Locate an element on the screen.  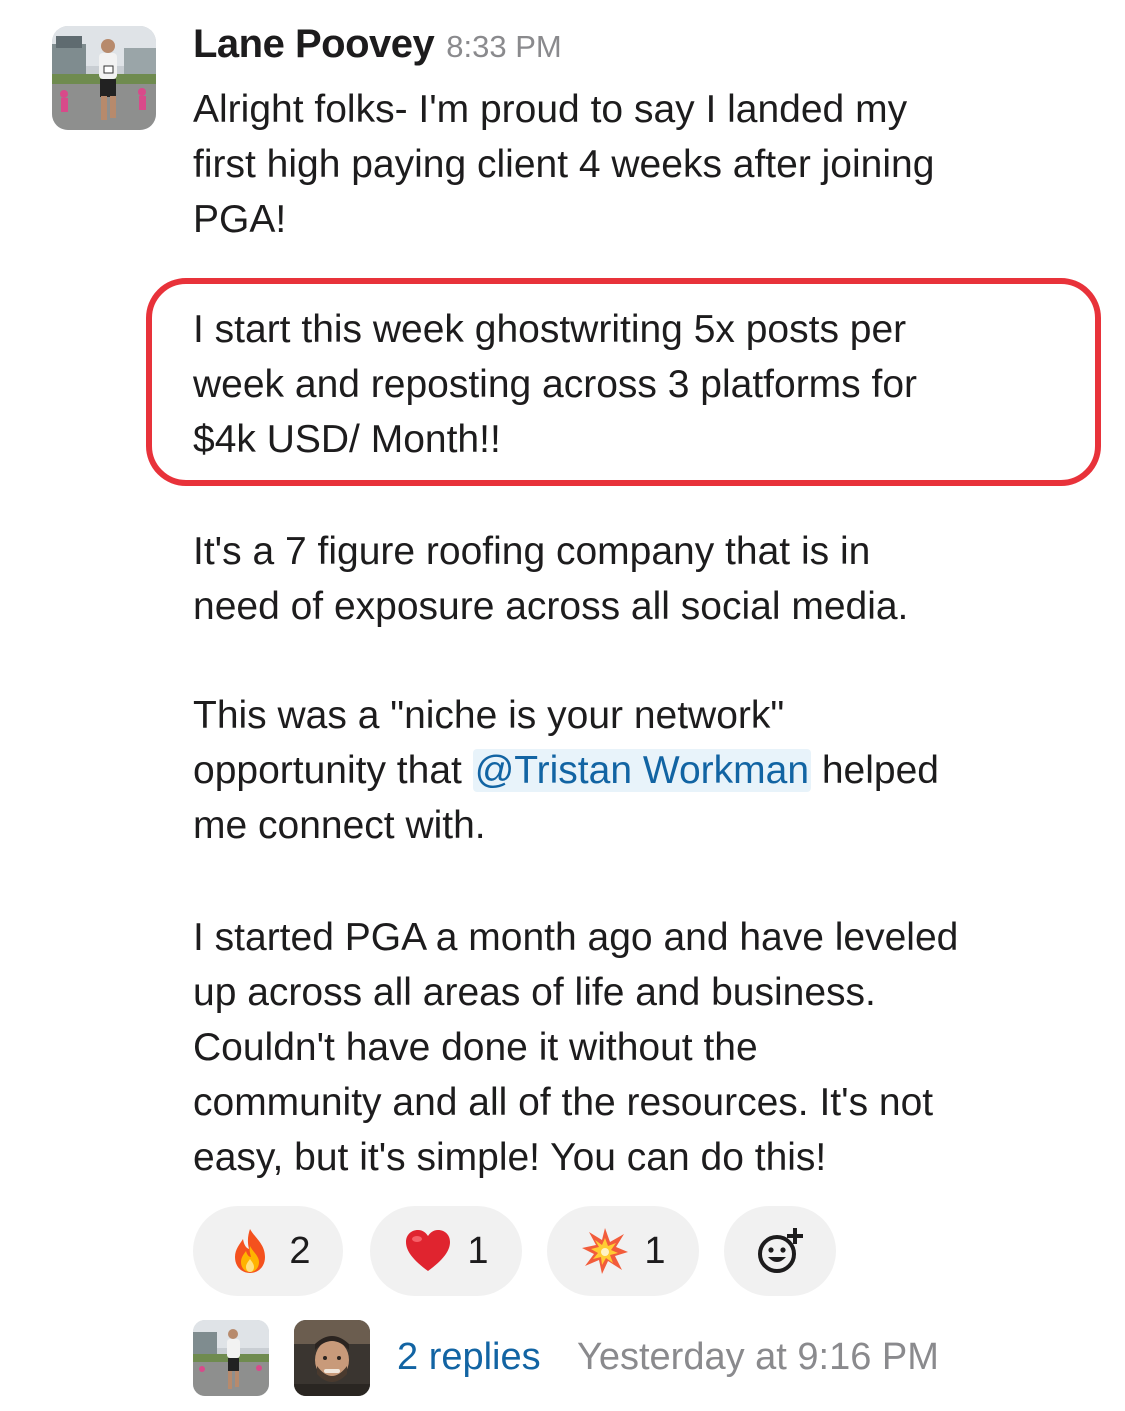
author-name: Lane Poovey is located at coordinates (314, 44).